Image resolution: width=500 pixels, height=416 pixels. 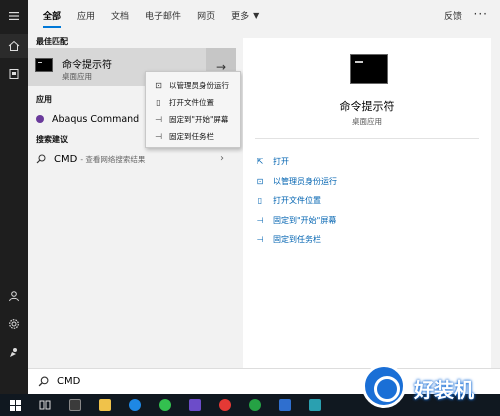 I want to click on menu-item-label: 固定到任务栏, so click(x=191, y=136).